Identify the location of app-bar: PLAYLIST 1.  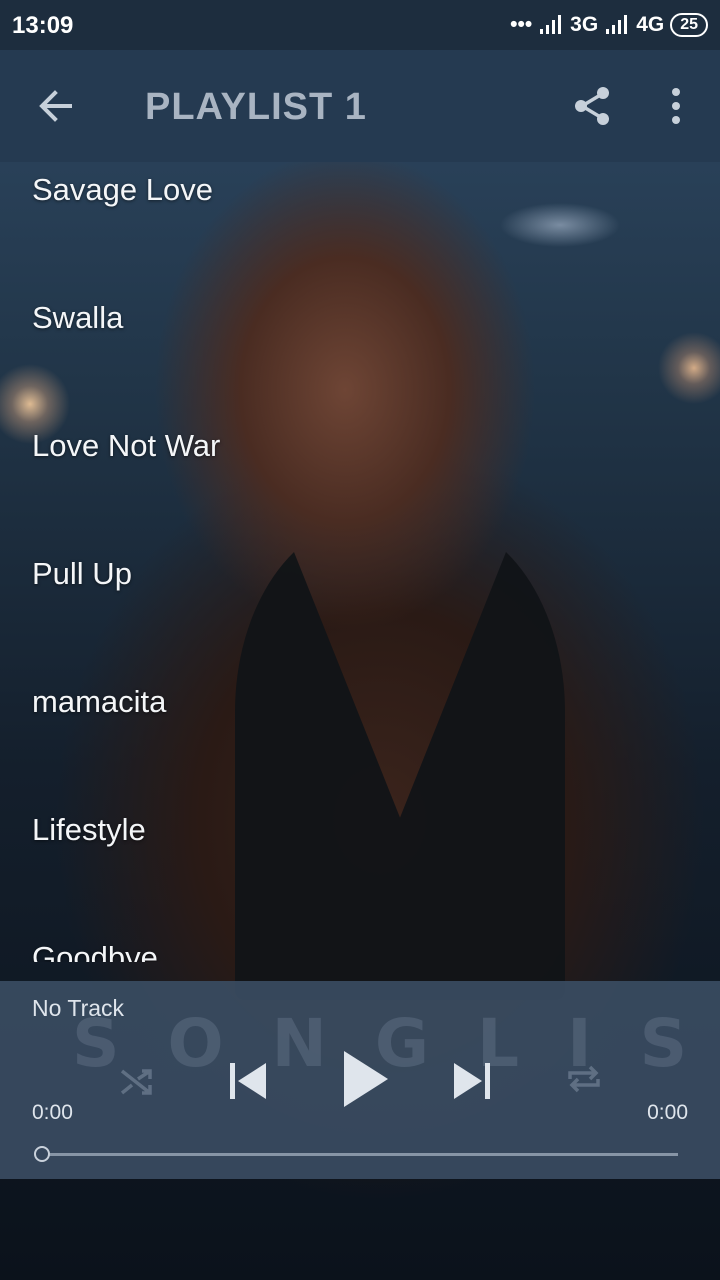
(360, 106).